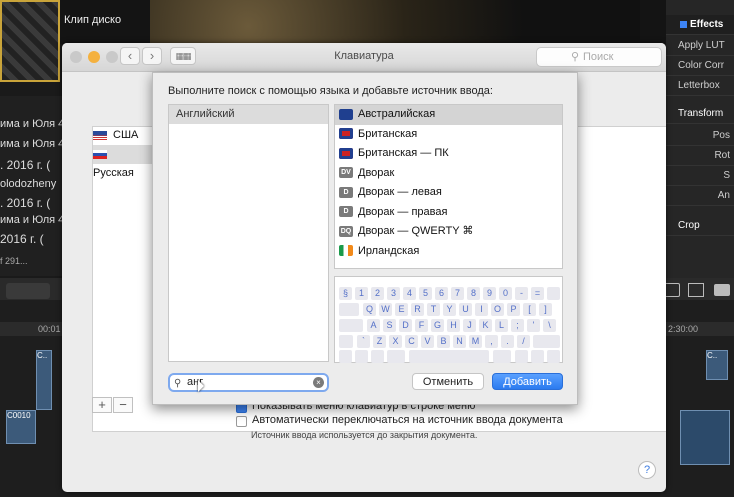 The width and height of the screenshot is (734, 497). Describe the element at coordinates (448, 115) in the screenshot. I see `layout-item-australian: Австралийская` at that location.